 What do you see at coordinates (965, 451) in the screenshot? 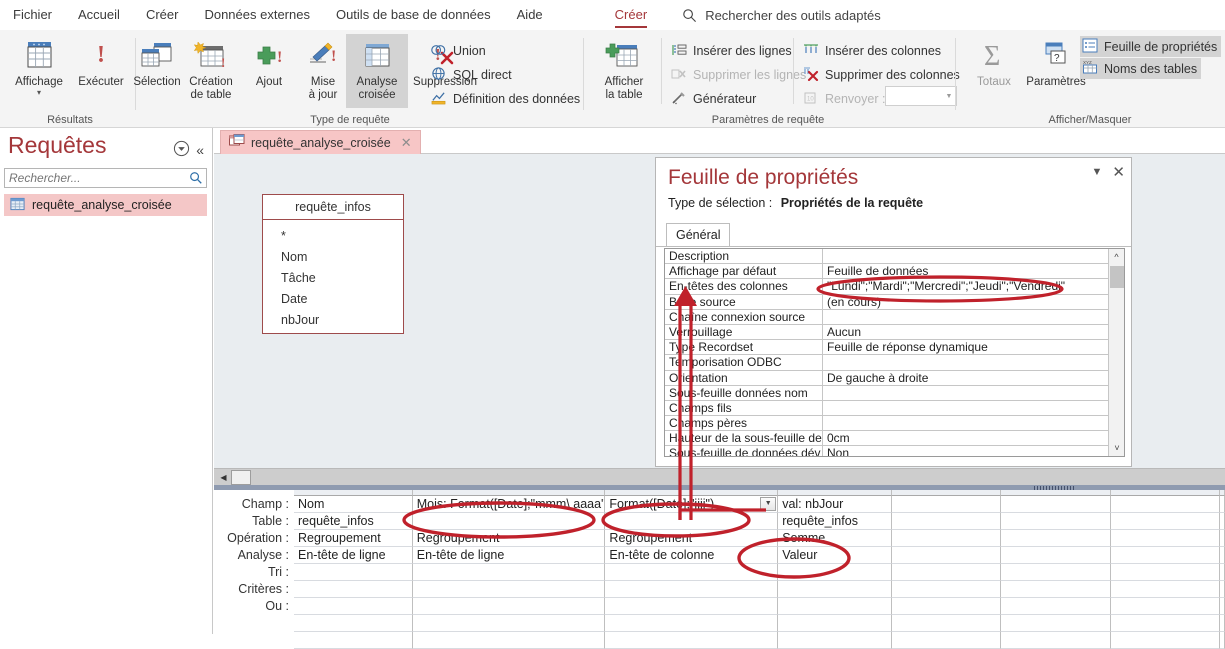
I see `property-value: Non` at bounding box center [965, 451].